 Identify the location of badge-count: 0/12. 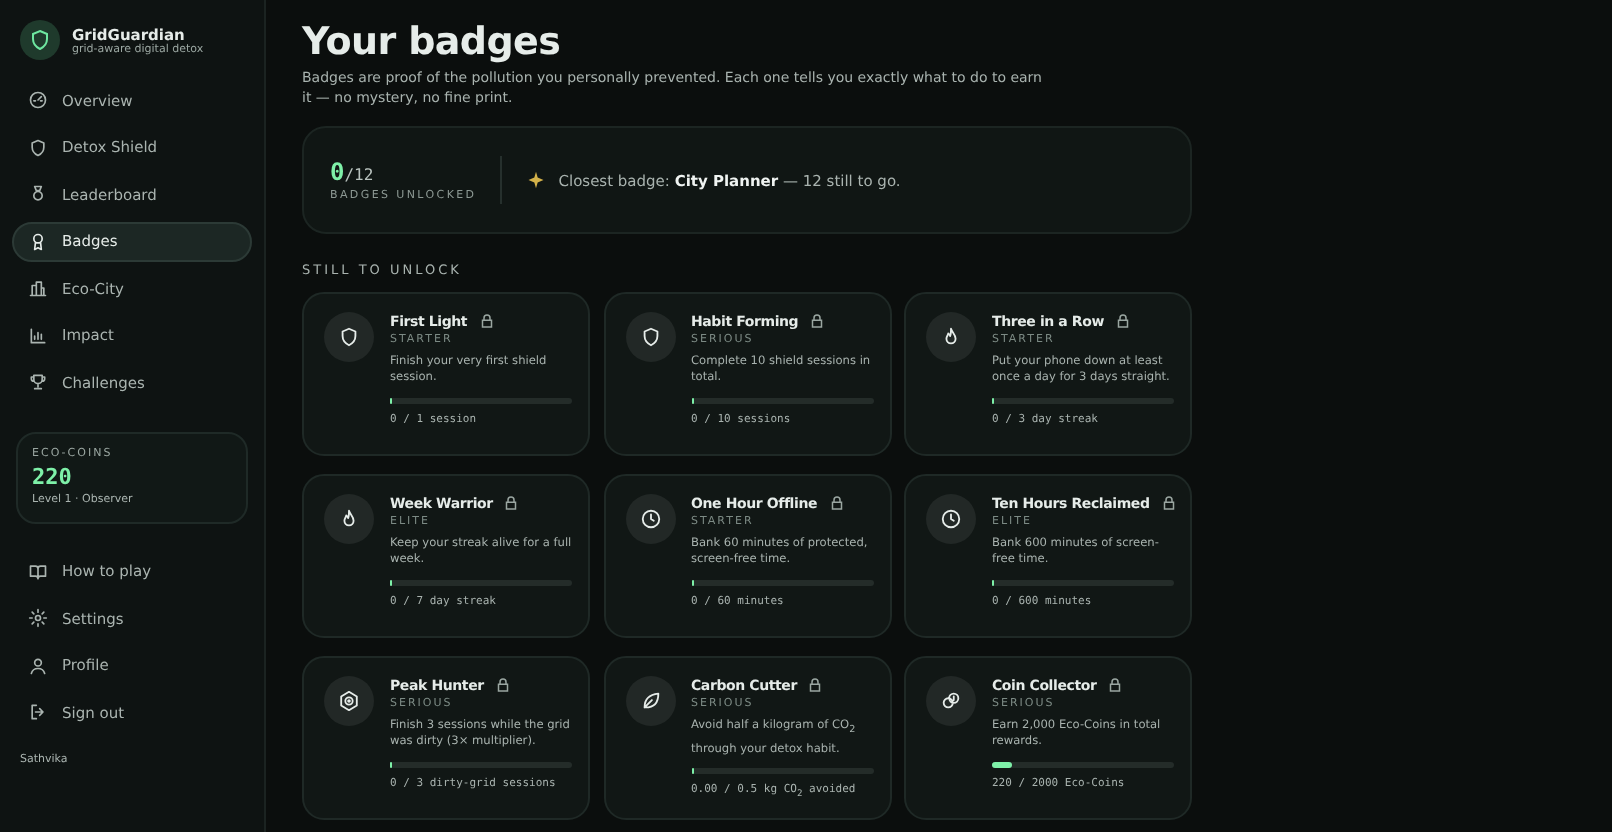
(353, 172).